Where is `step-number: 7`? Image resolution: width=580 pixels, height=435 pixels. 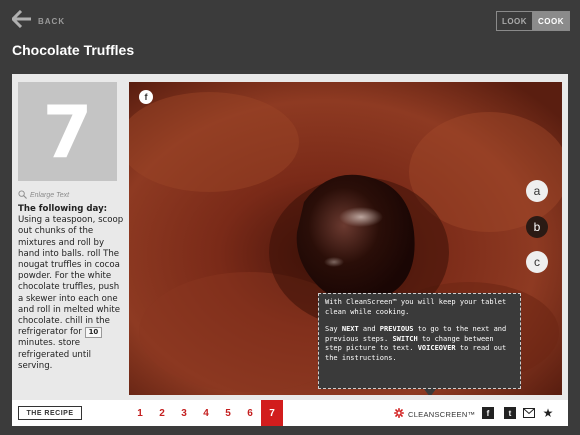
step-number: 7 is located at coordinates (67, 131).